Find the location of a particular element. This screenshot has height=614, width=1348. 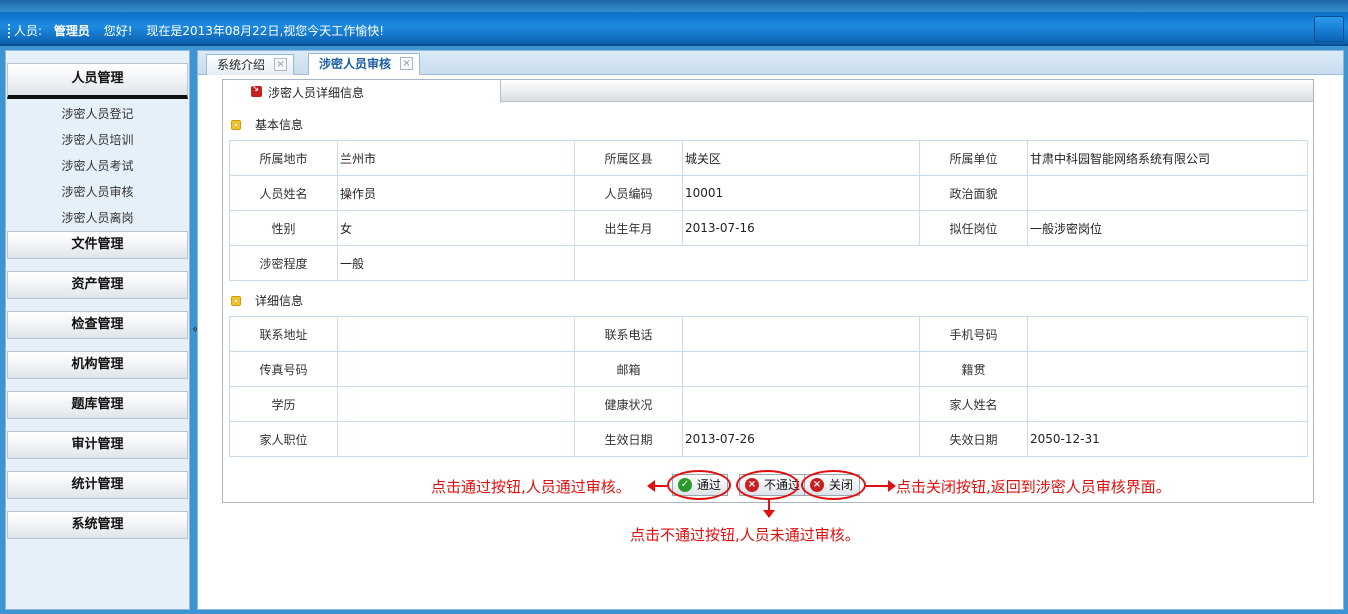

field-label: 失效日期 is located at coordinates (973, 439).